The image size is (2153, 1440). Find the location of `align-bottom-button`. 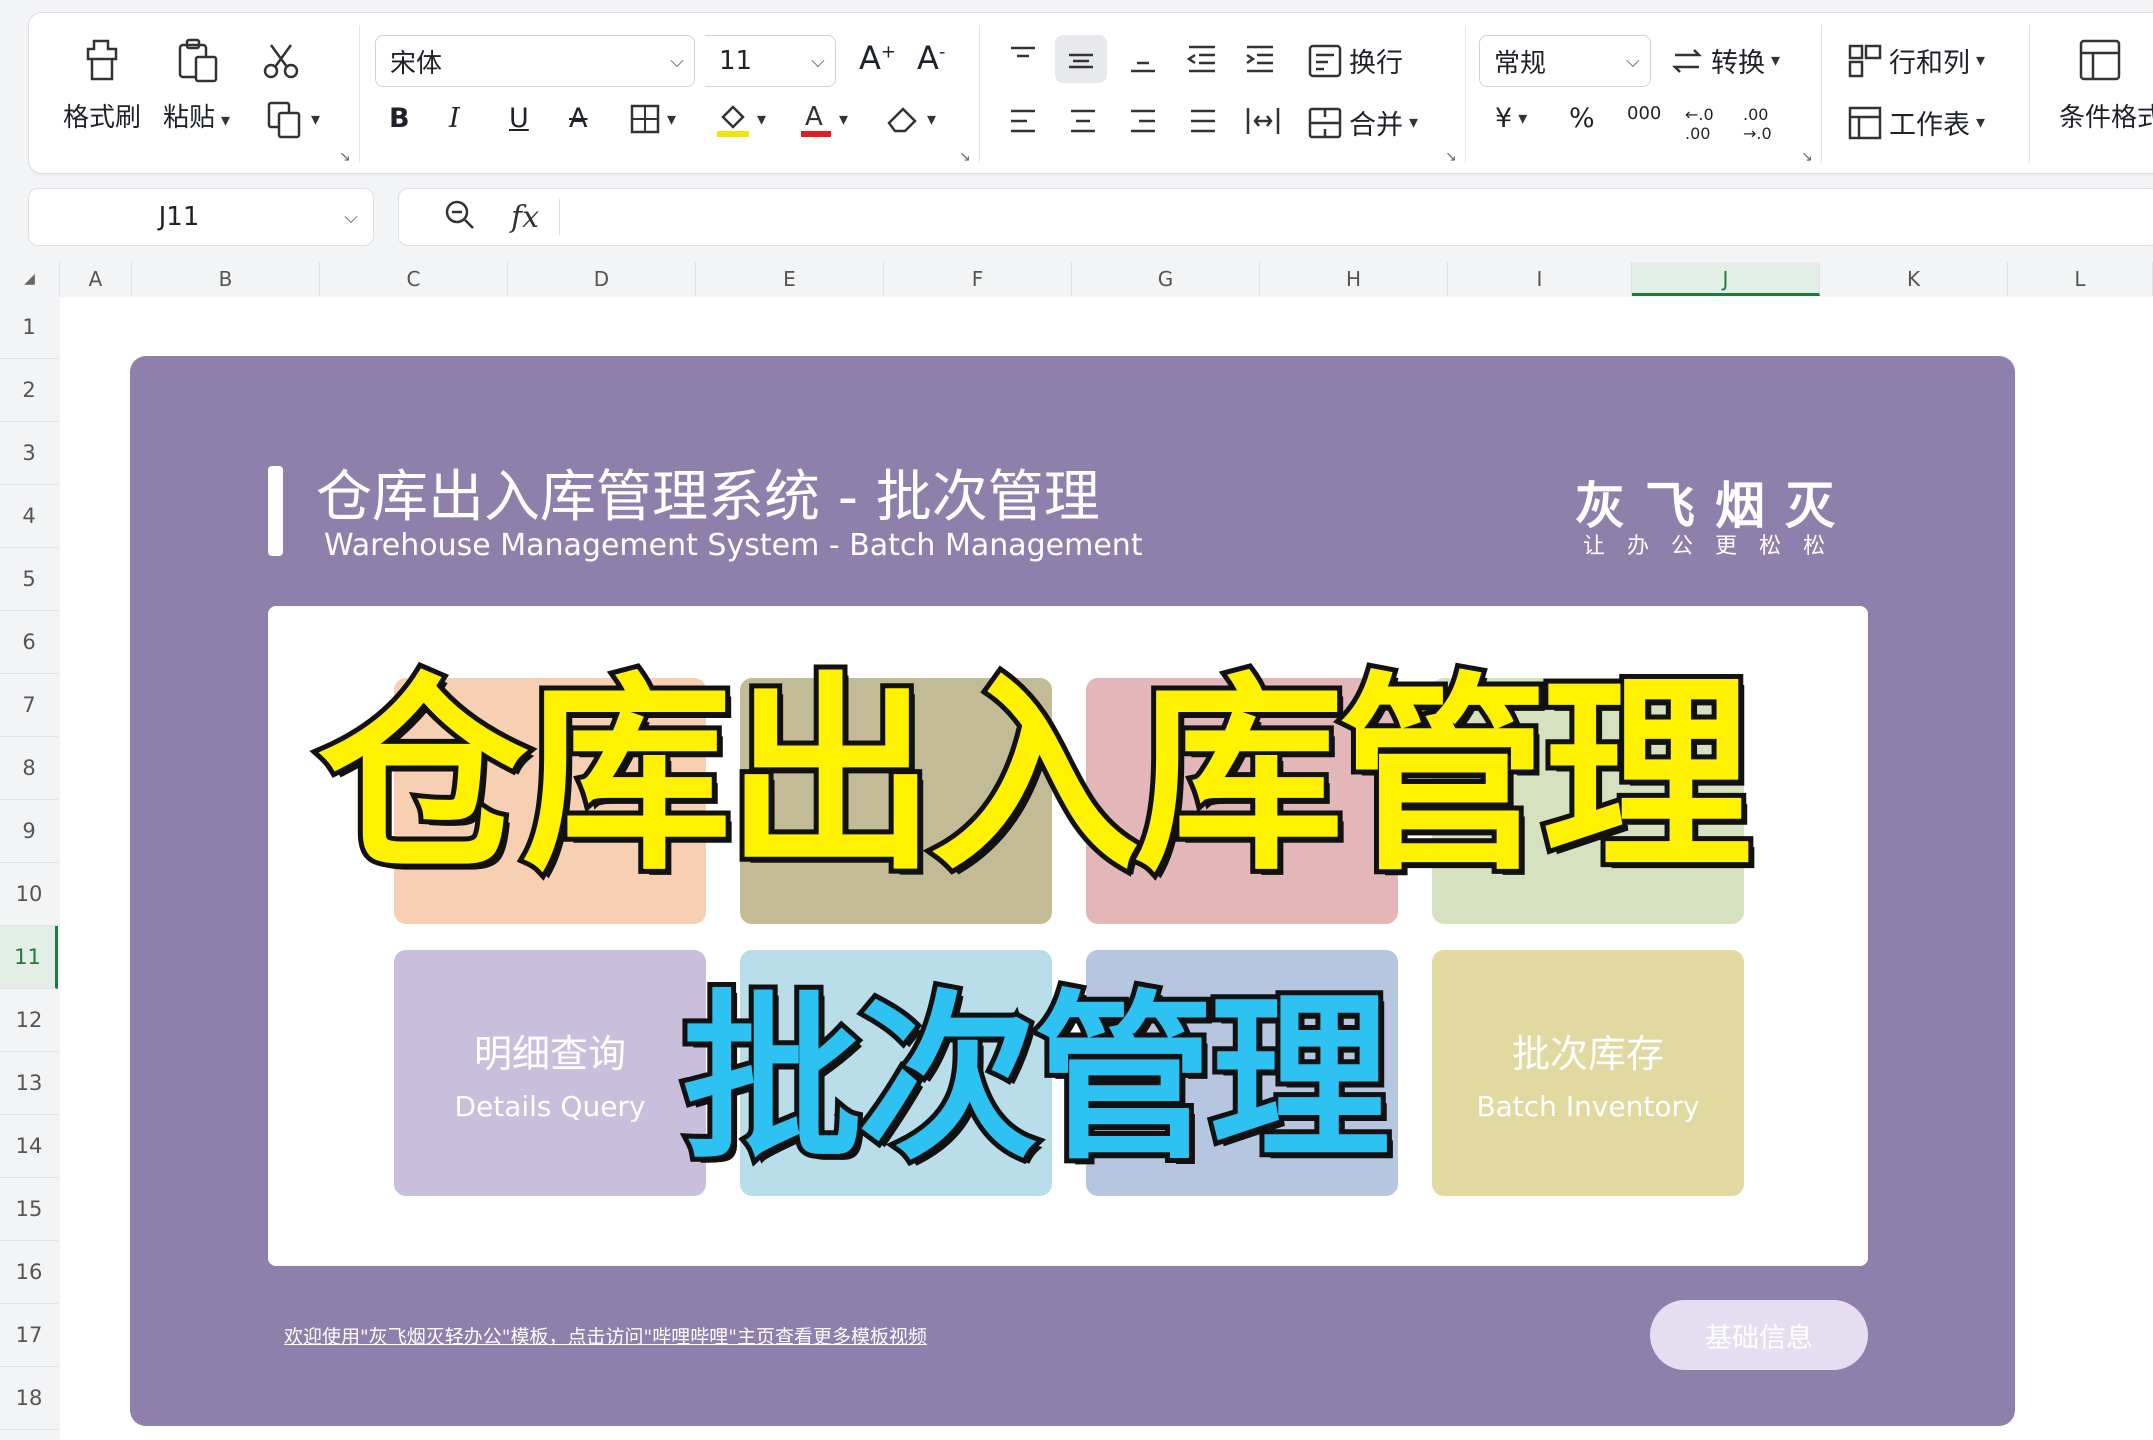

align-bottom-button is located at coordinates (1143, 59).